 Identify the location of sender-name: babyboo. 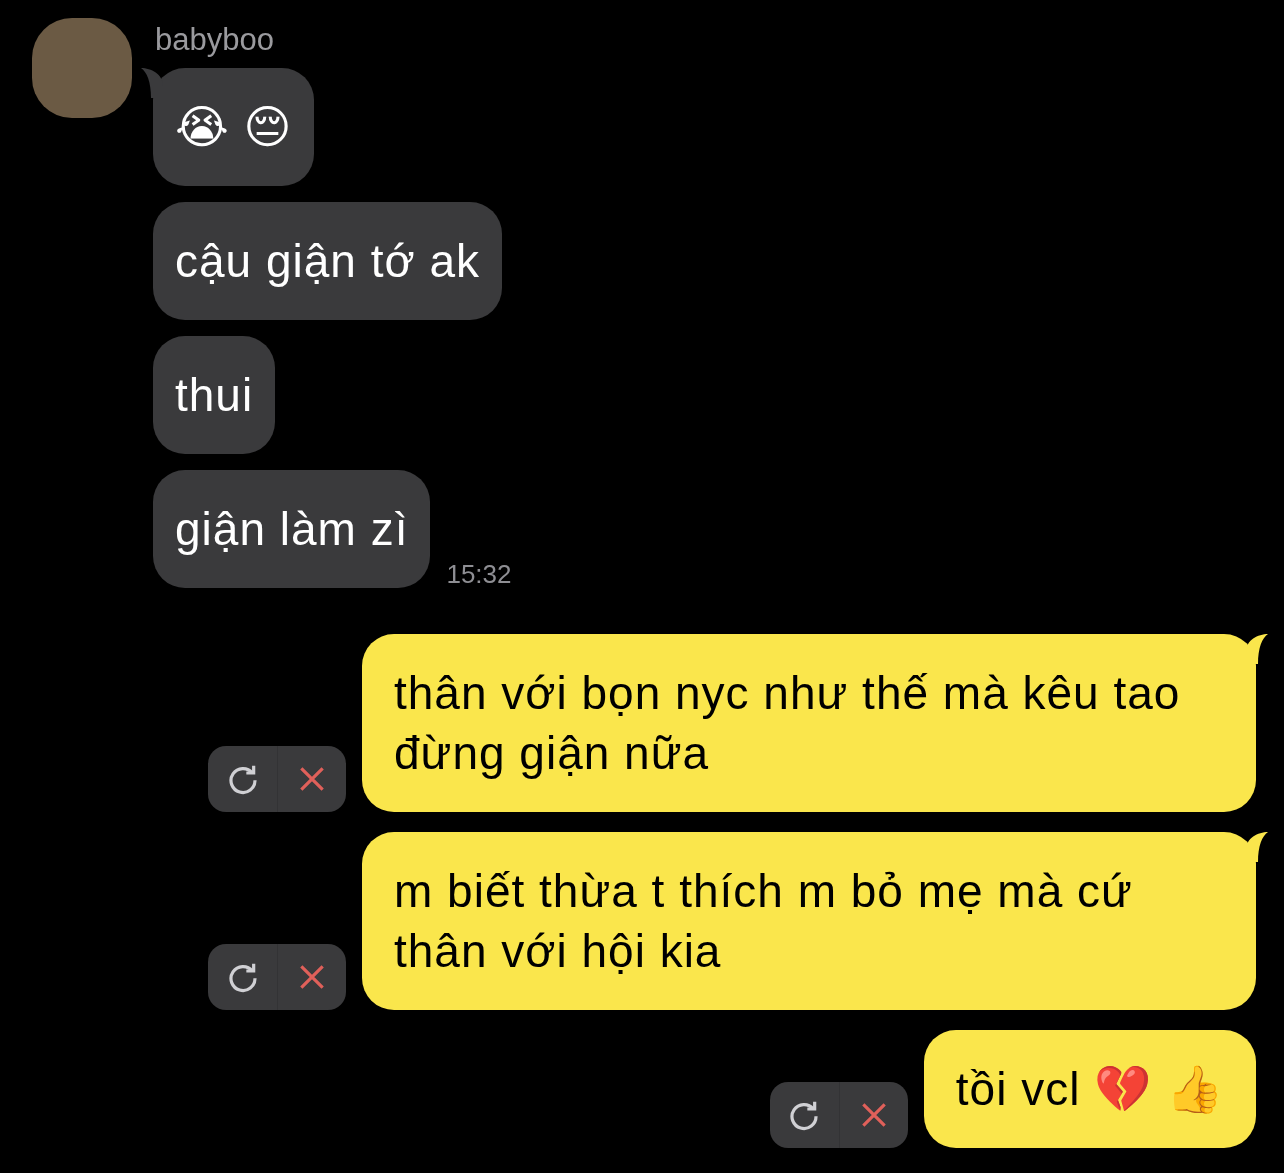
(215, 40).